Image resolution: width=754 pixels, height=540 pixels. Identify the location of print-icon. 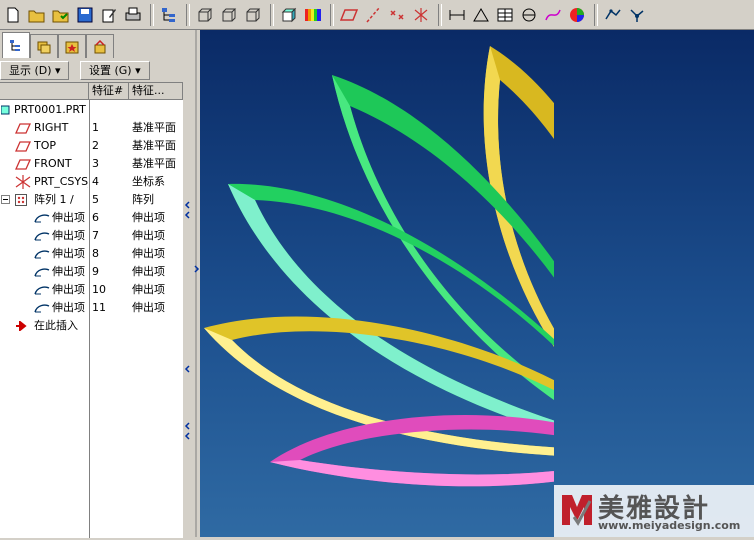
(133, 15).